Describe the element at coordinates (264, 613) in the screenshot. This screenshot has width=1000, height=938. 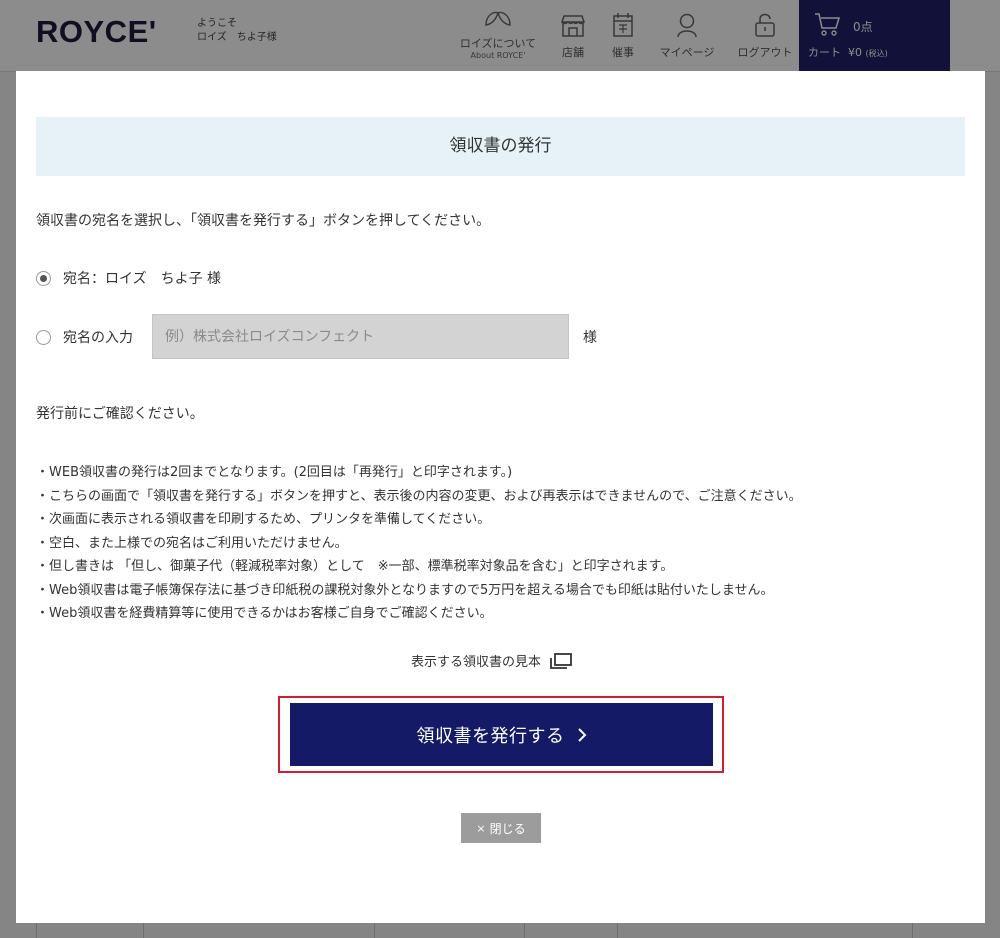
I see `note-item: ・Web領収書を経費精算等に使用できるかはお客様ご自身でご確認ください。` at that location.